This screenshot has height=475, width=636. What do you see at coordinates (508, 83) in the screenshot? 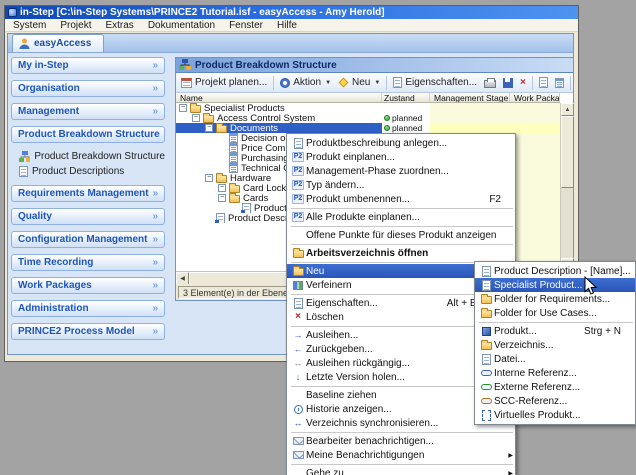
I see `save-button` at bounding box center [508, 83].